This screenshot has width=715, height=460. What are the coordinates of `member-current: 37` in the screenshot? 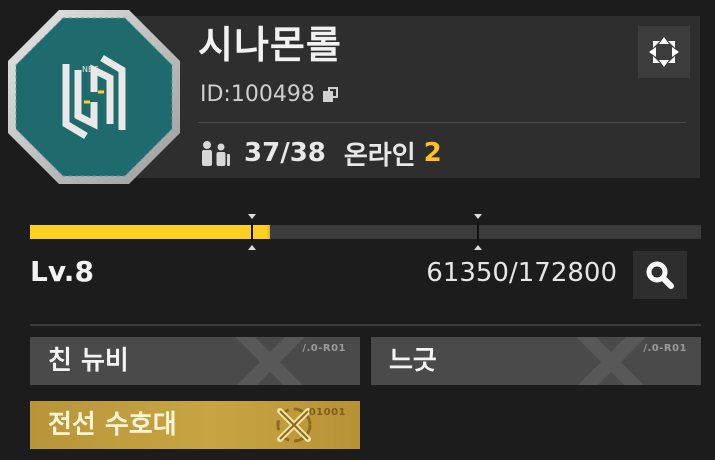 It's located at (262, 153).